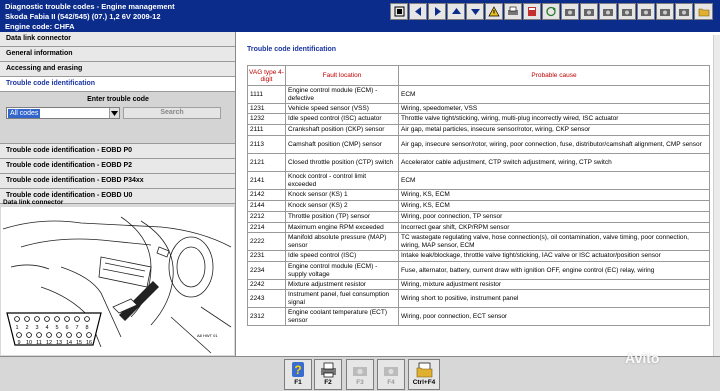 This screenshot has height=391, width=720. What do you see at coordinates (703, 11) in the screenshot?
I see `folder-icon` at bounding box center [703, 11].